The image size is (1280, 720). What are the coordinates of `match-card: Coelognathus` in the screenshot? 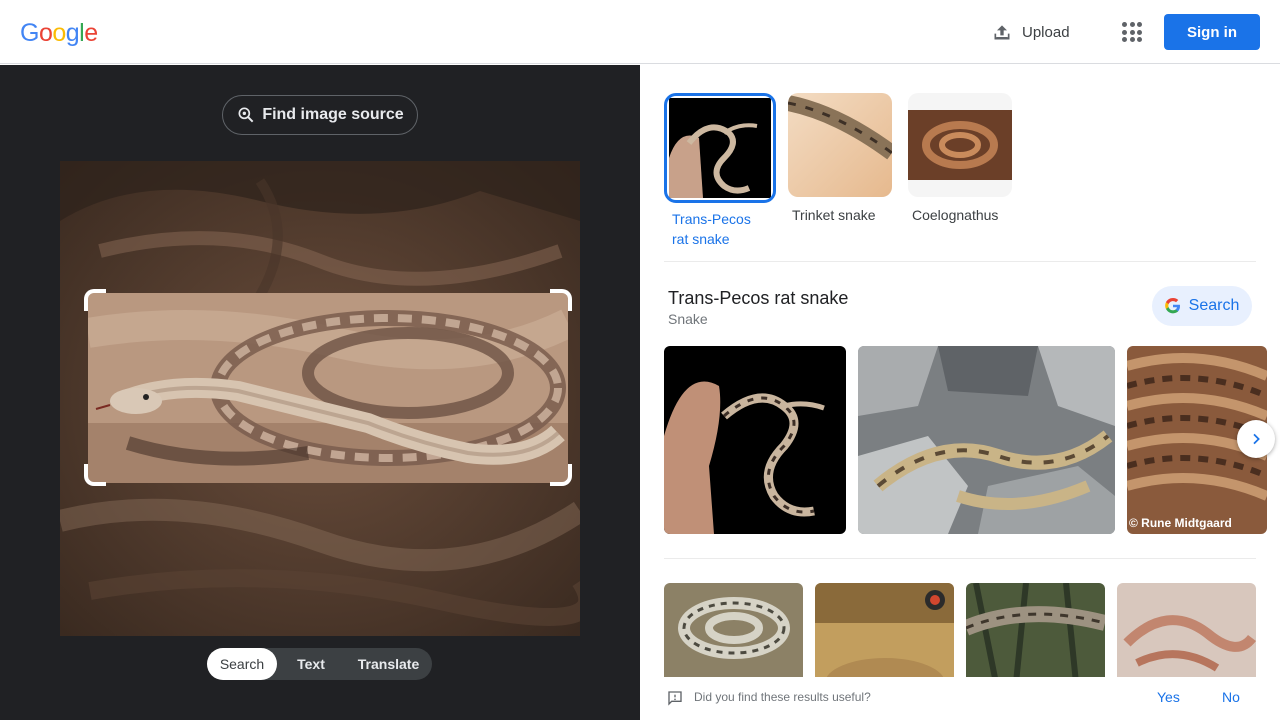 It's located at (960, 159).